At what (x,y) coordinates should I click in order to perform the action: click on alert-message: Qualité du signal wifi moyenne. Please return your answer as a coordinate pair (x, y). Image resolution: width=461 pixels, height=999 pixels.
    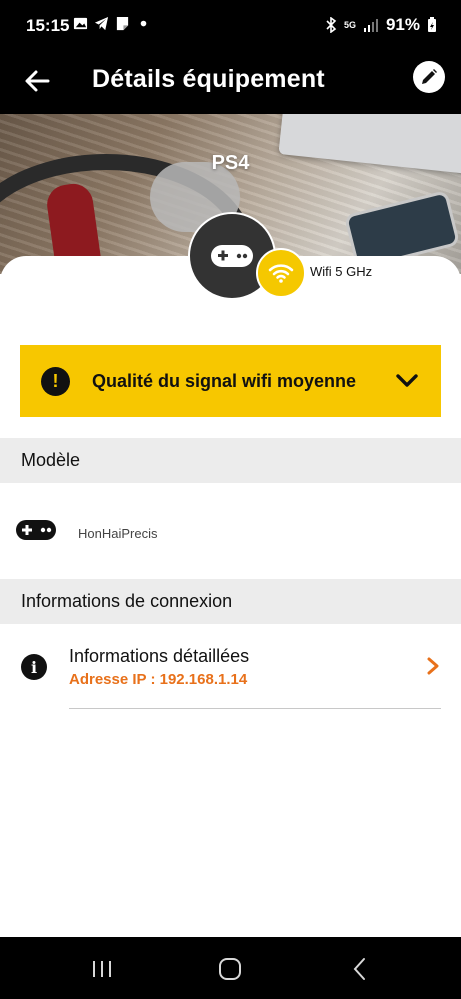
    Looking at the image, I should click on (224, 380).